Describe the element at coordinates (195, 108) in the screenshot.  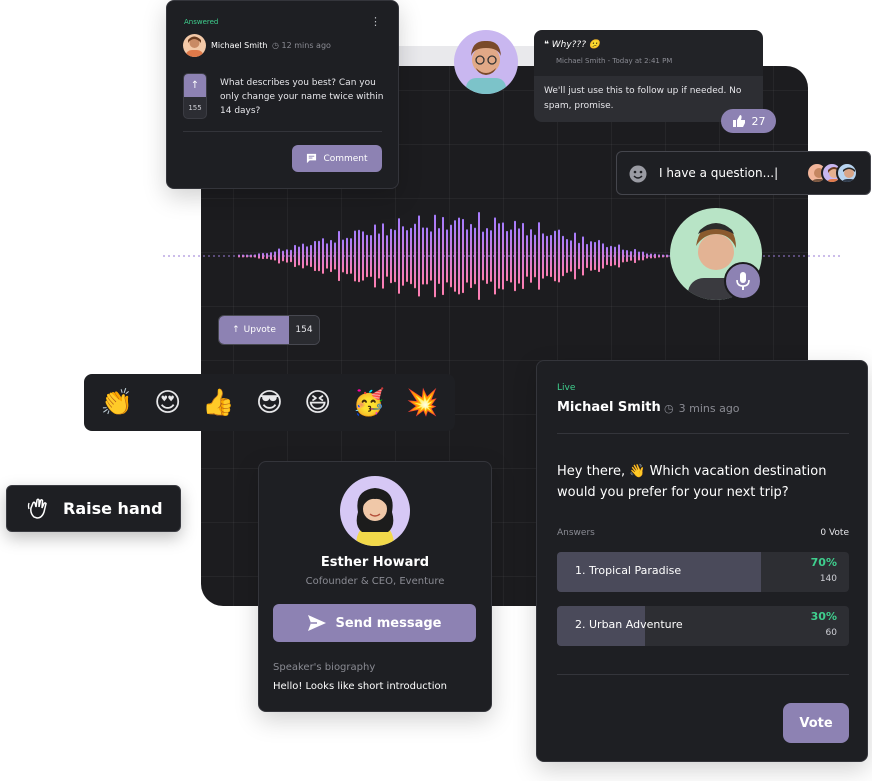
I see `vote-count: 155` at that location.